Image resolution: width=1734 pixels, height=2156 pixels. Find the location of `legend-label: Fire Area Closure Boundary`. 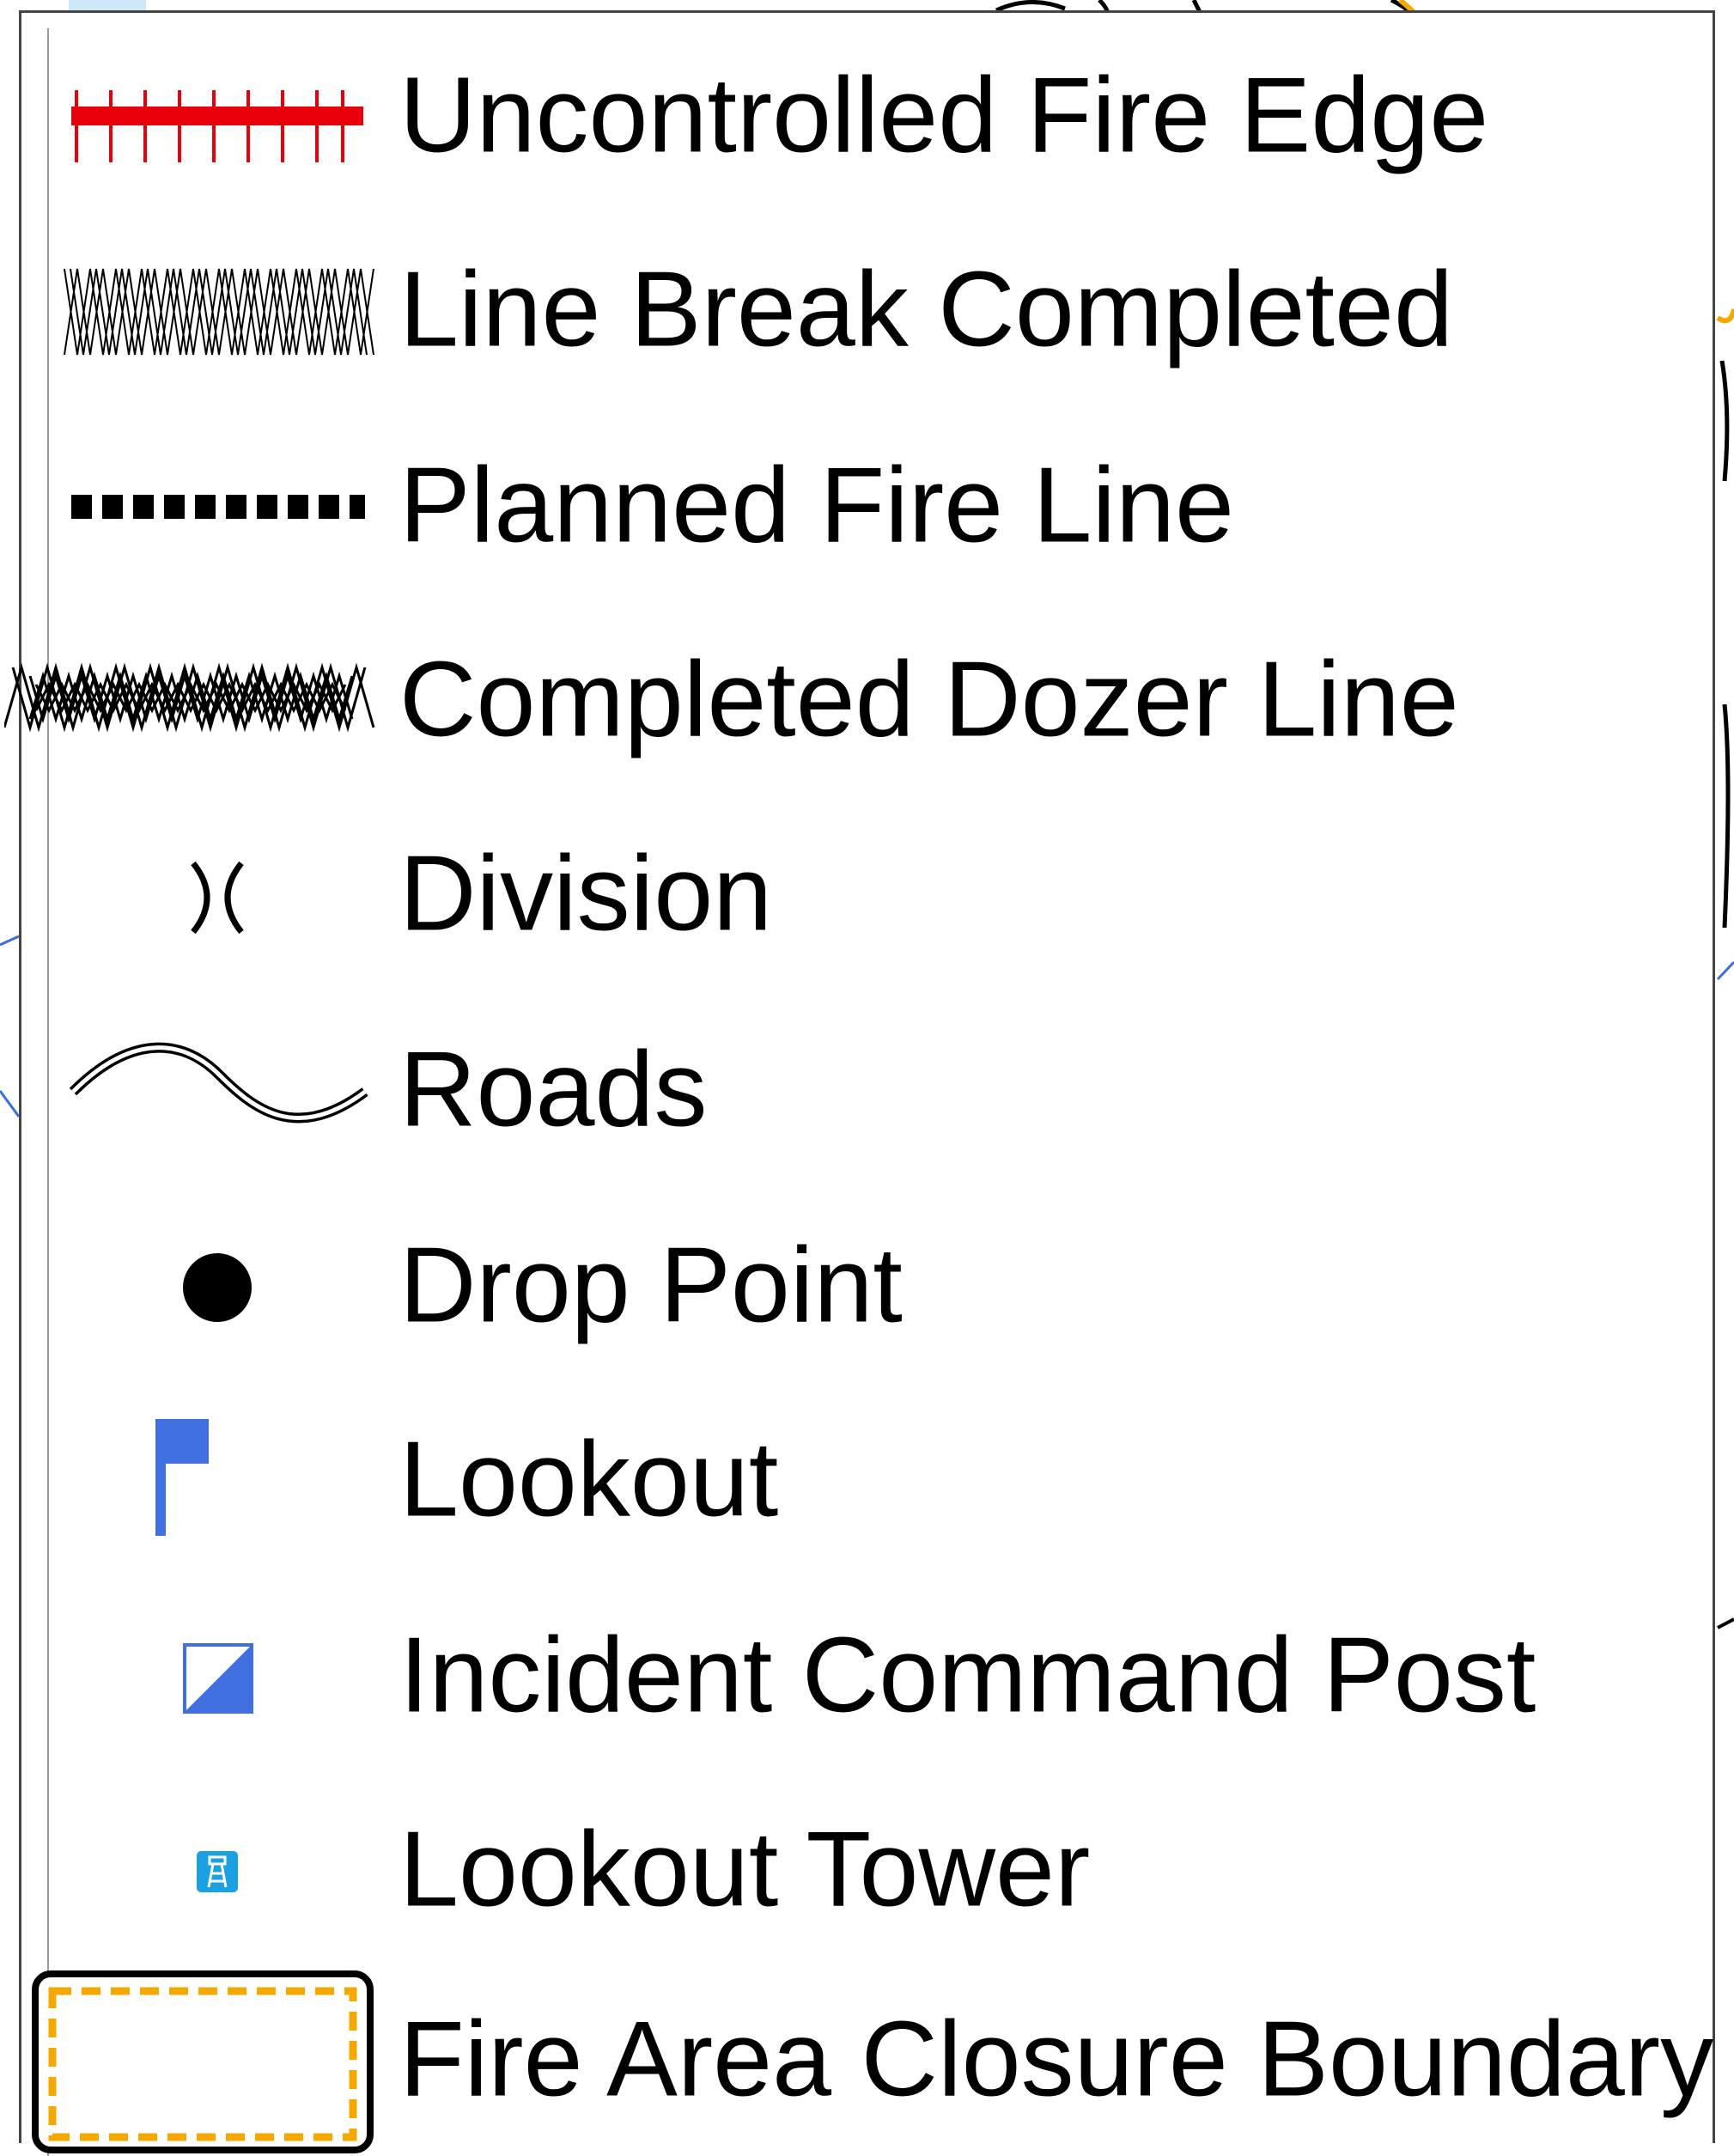

legend-label: Fire Area Closure Boundary is located at coordinates (1056, 2059).